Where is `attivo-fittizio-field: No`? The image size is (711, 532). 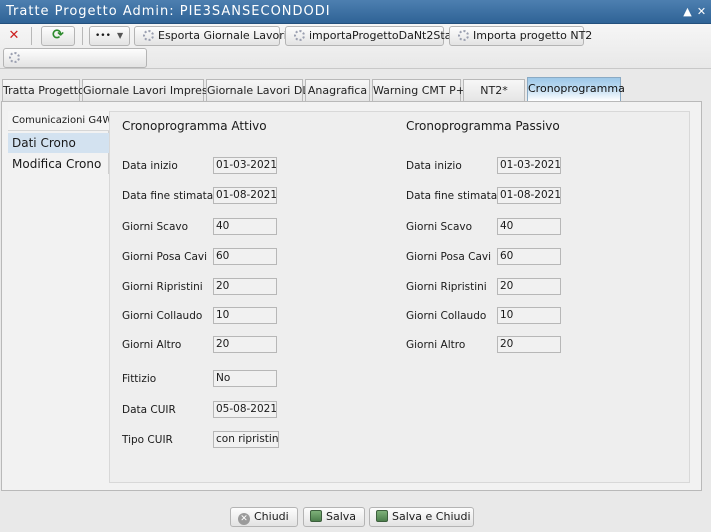 attivo-fittizio-field: No is located at coordinates (245, 378).